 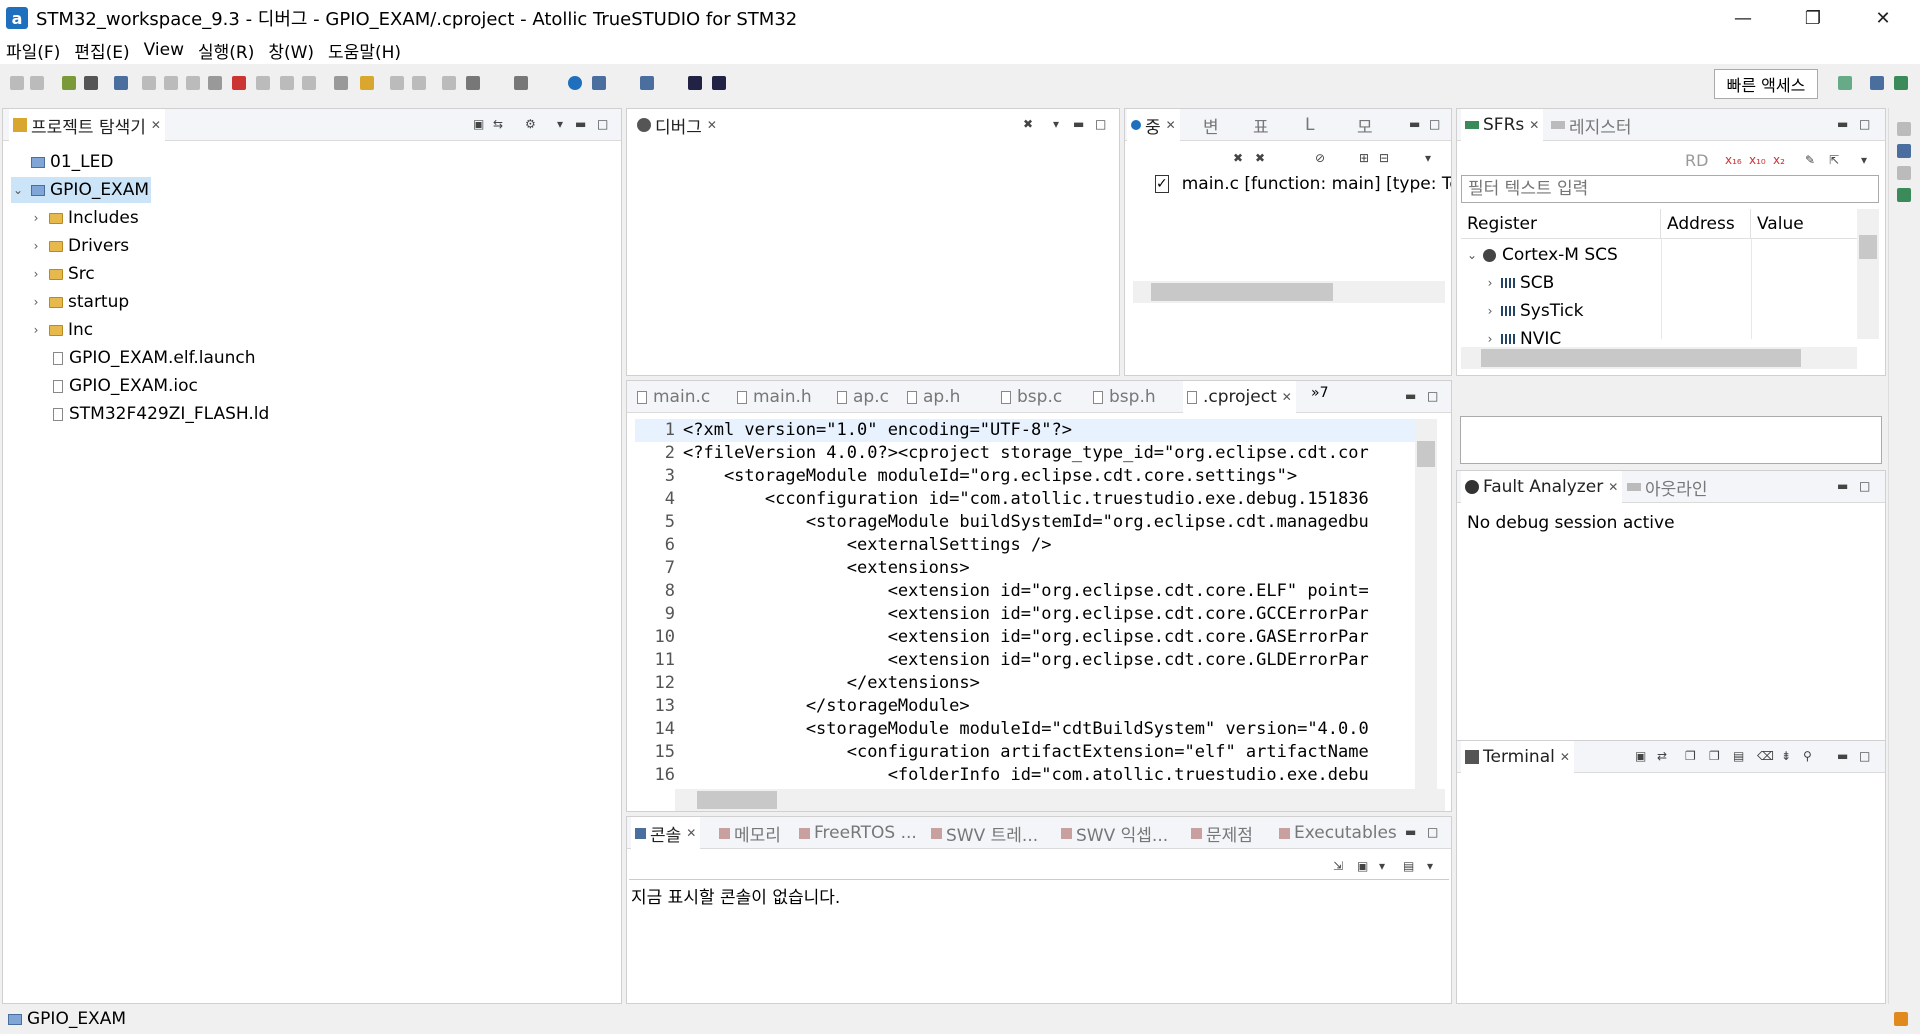 What do you see at coordinates (478, 124) in the screenshot?
I see `collapse-all-icon: ▣` at bounding box center [478, 124].